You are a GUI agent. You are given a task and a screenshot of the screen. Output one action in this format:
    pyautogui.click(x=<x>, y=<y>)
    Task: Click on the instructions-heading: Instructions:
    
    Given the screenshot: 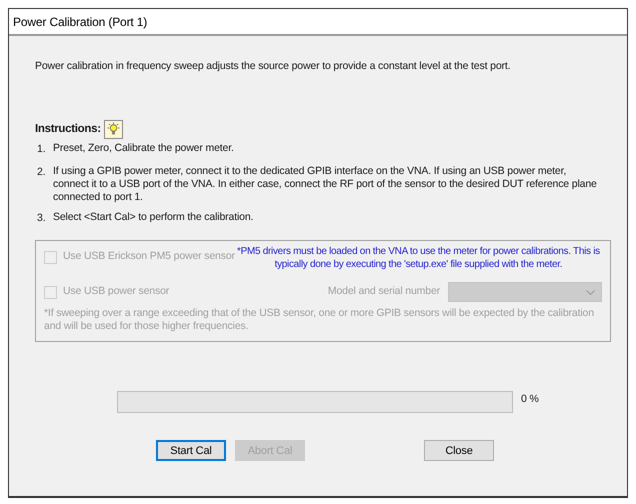 What is the action you would take?
    pyautogui.click(x=68, y=129)
    